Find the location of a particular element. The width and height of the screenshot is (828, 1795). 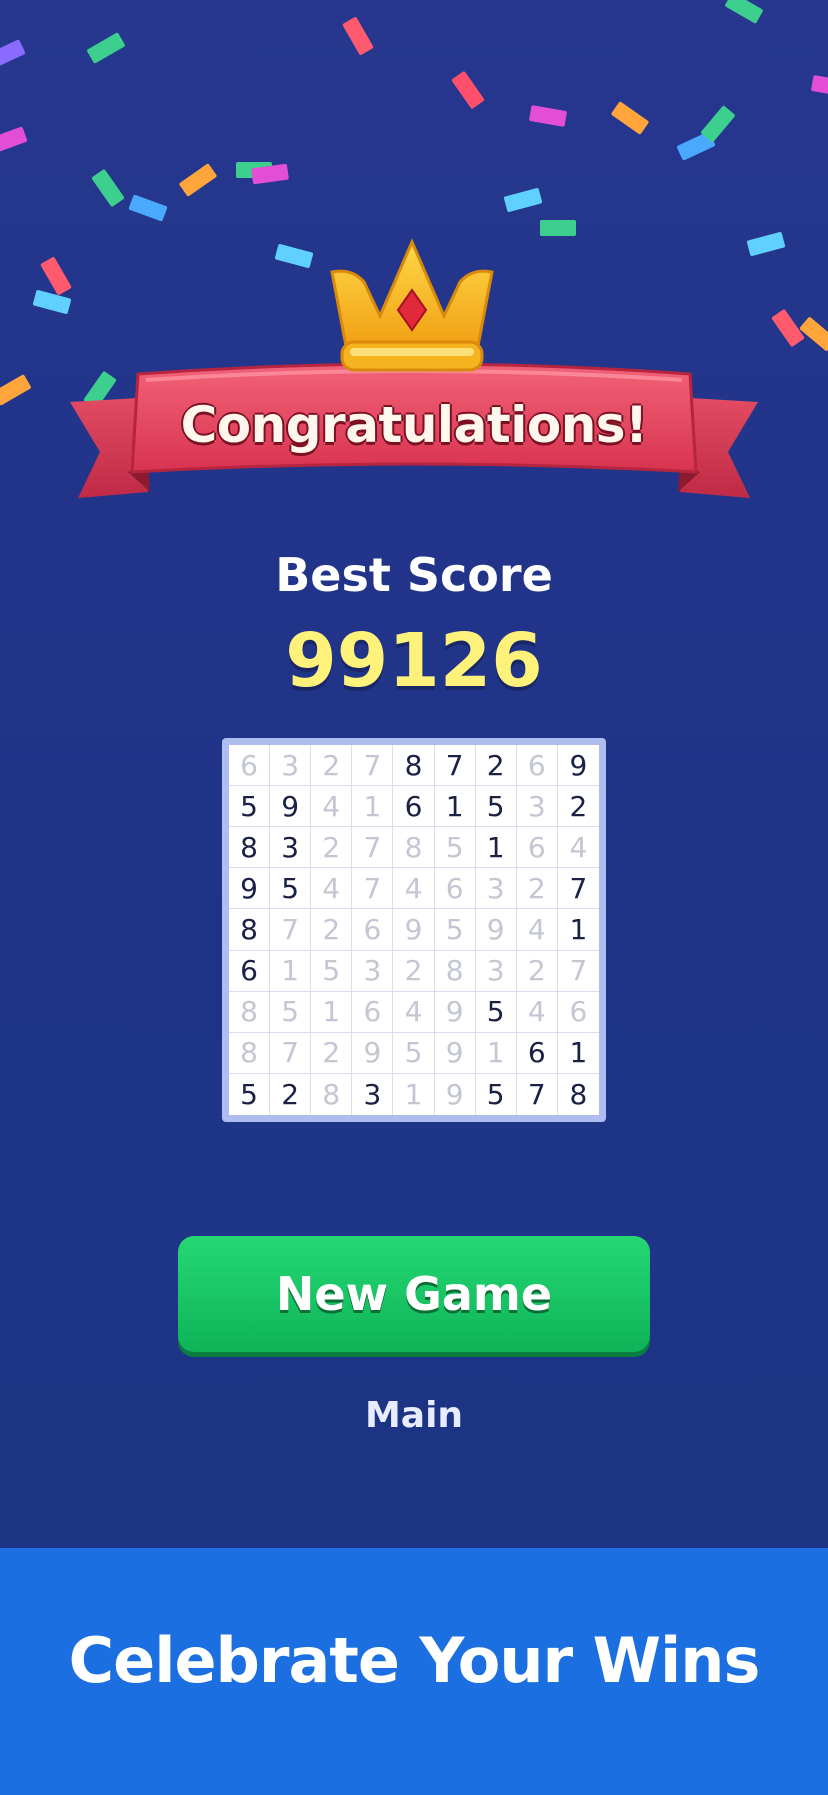

main-menu-link: Main is located at coordinates (414, 1415).